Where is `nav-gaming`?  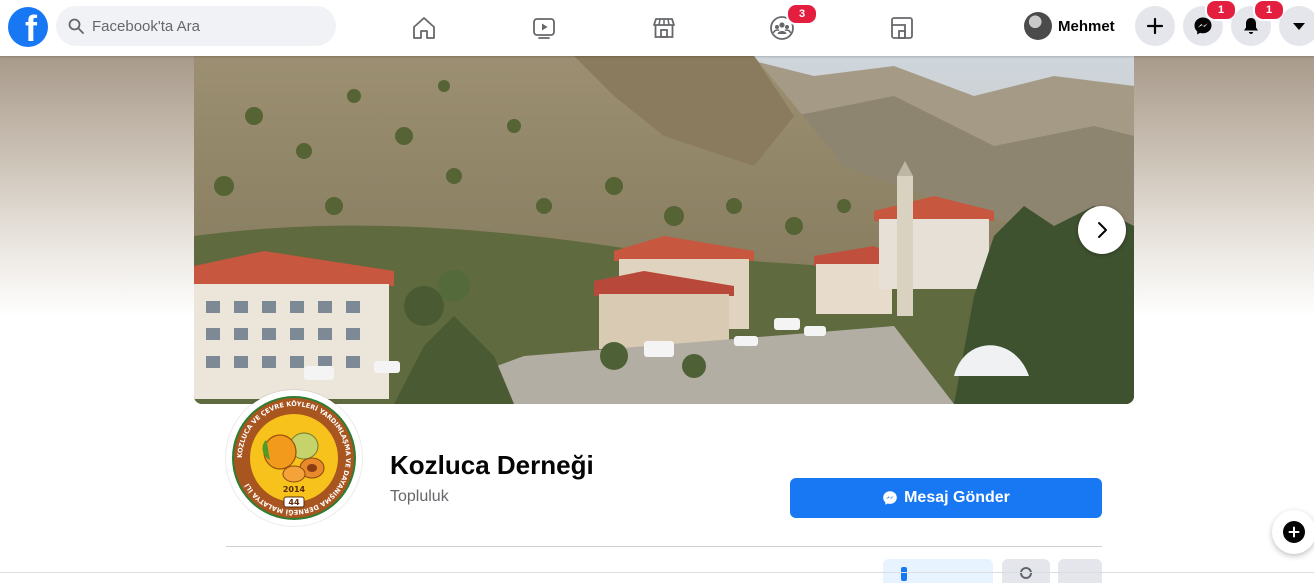 nav-gaming is located at coordinates (902, 28).